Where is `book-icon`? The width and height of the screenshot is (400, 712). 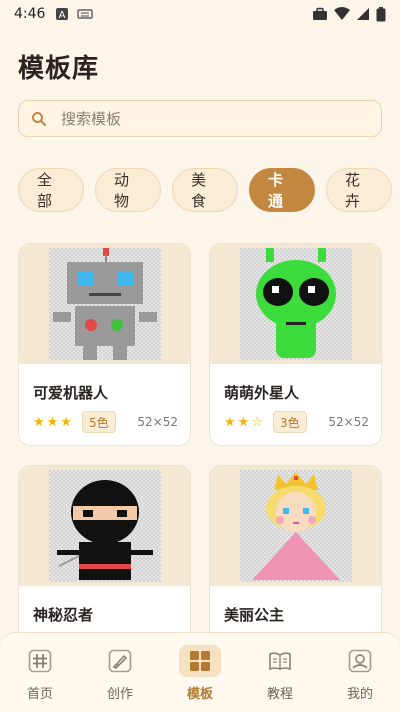
book-icon is located at coordinates (280, 661).